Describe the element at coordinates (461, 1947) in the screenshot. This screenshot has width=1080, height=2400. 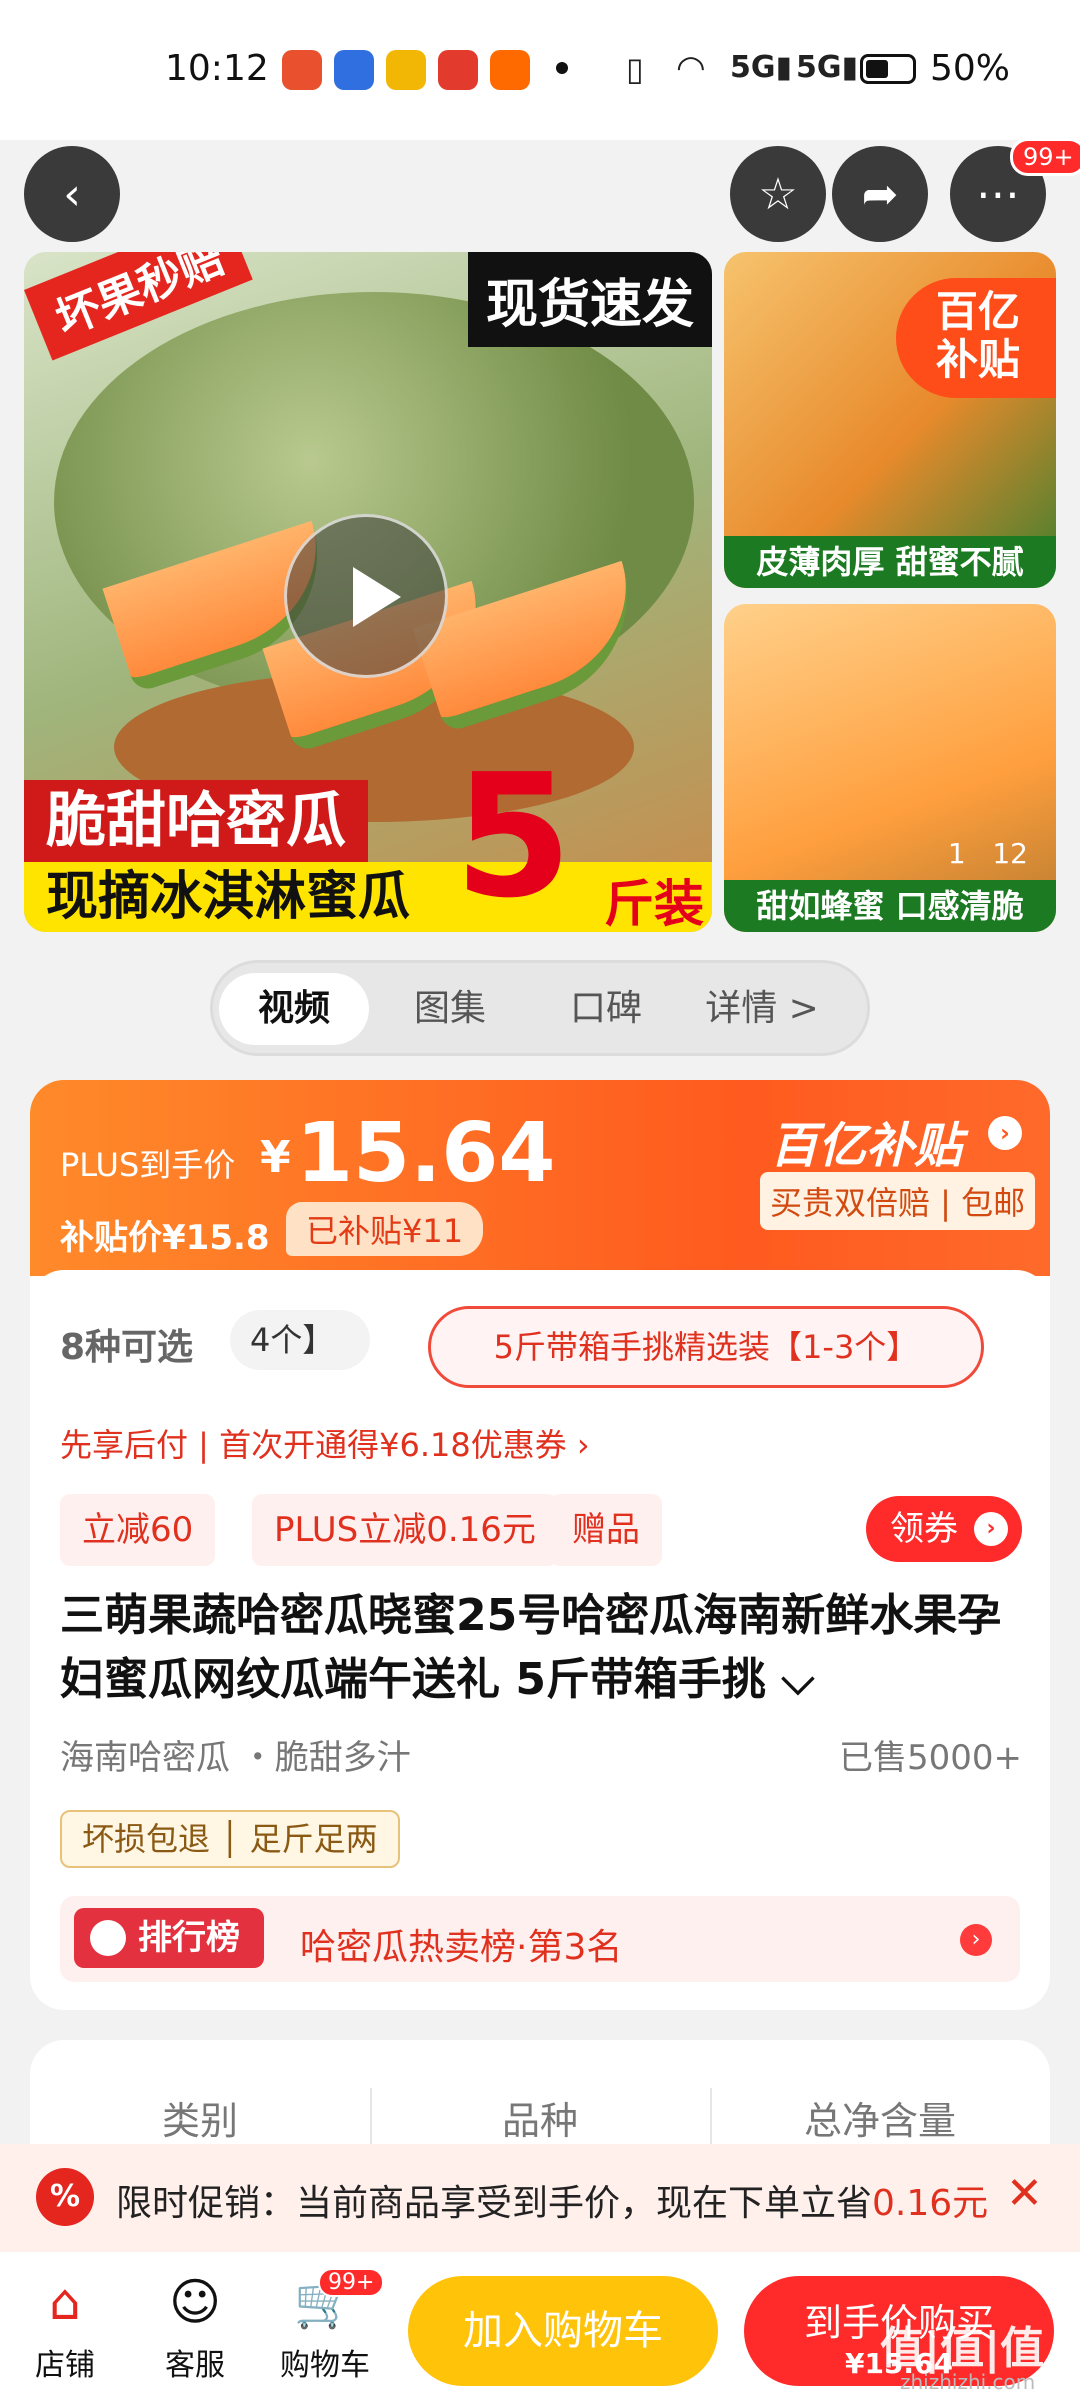
I see `ranking-text: 哈密瓜热卖榜·第3名` at that location.